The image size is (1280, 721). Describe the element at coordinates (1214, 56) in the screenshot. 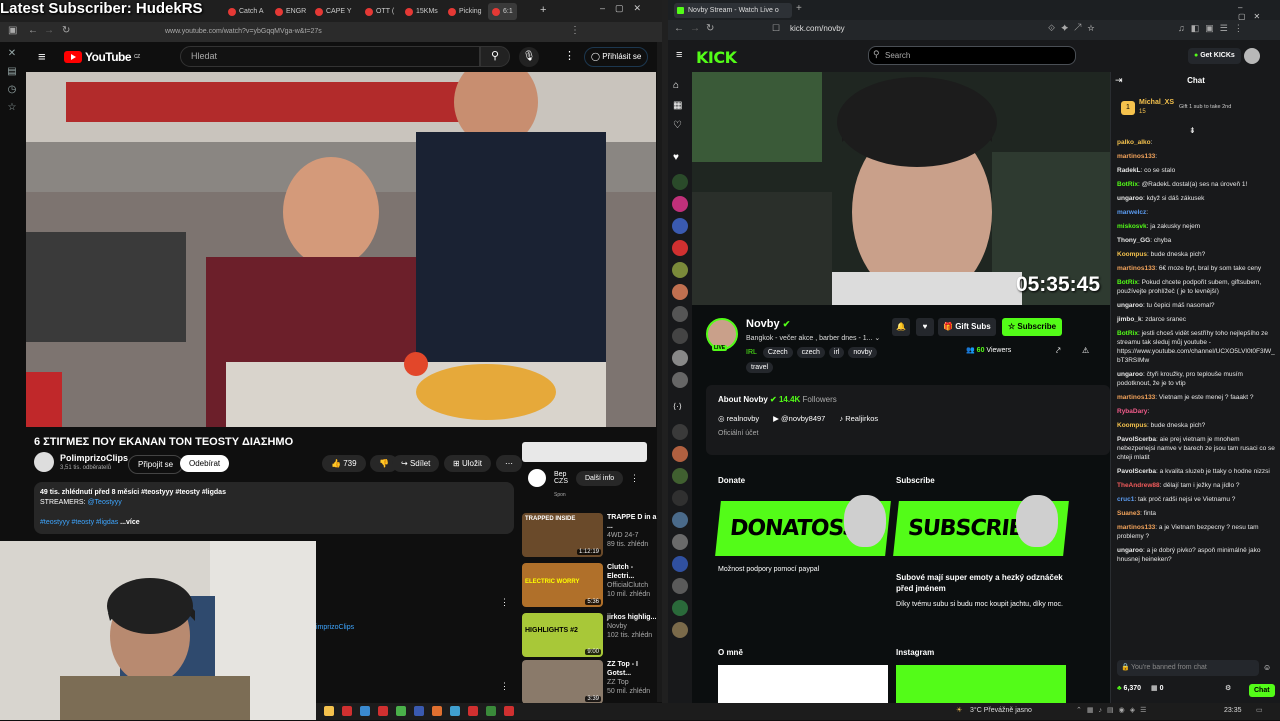

I see `get-kicks-button: ● Get KICKs` at that location.